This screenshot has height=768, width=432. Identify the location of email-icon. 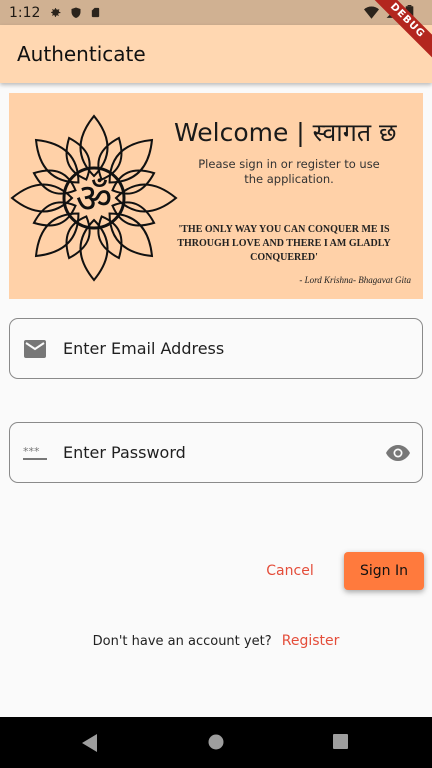
(35, 349).